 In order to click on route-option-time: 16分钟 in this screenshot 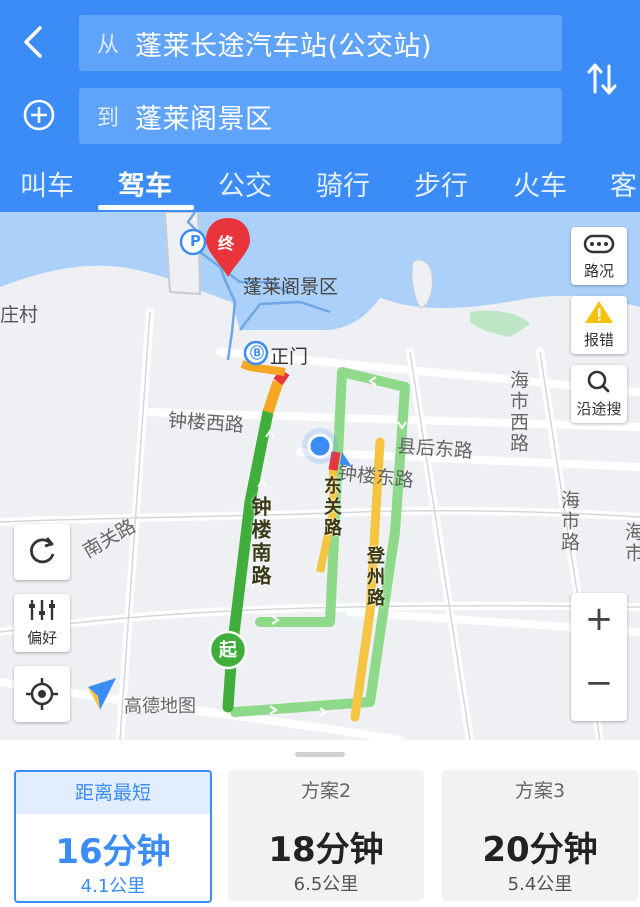, I will do `click(113, 852)`.